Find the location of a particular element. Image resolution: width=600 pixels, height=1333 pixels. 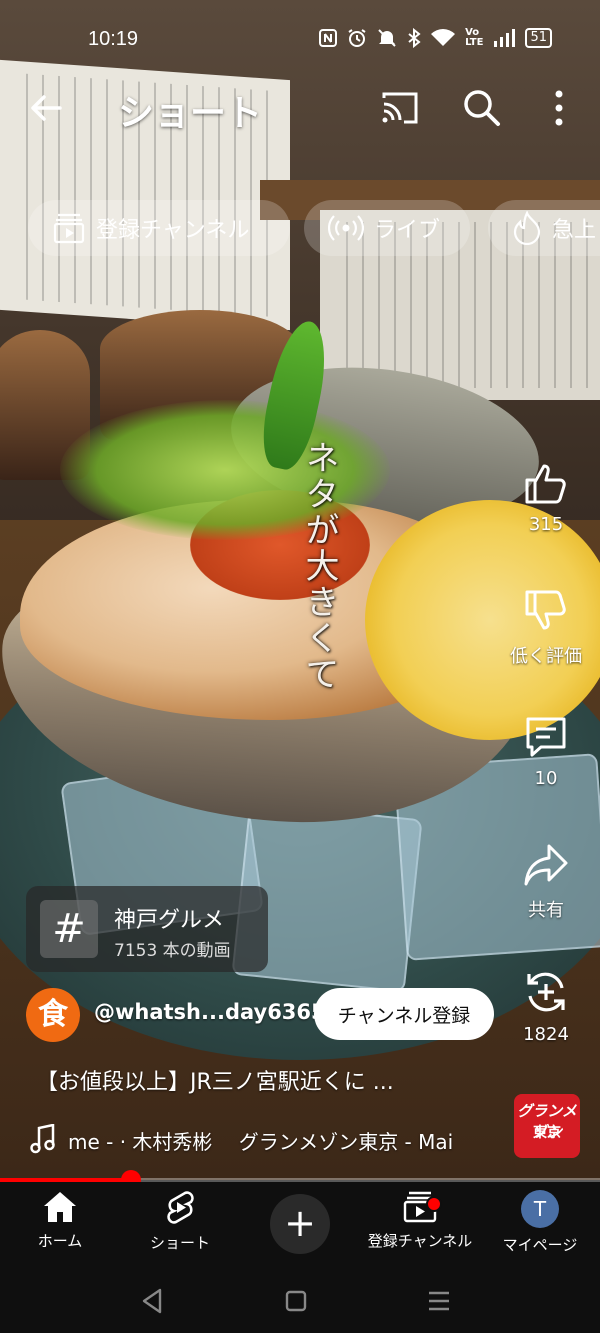

trending-icon is located at coordinates (527, 228).